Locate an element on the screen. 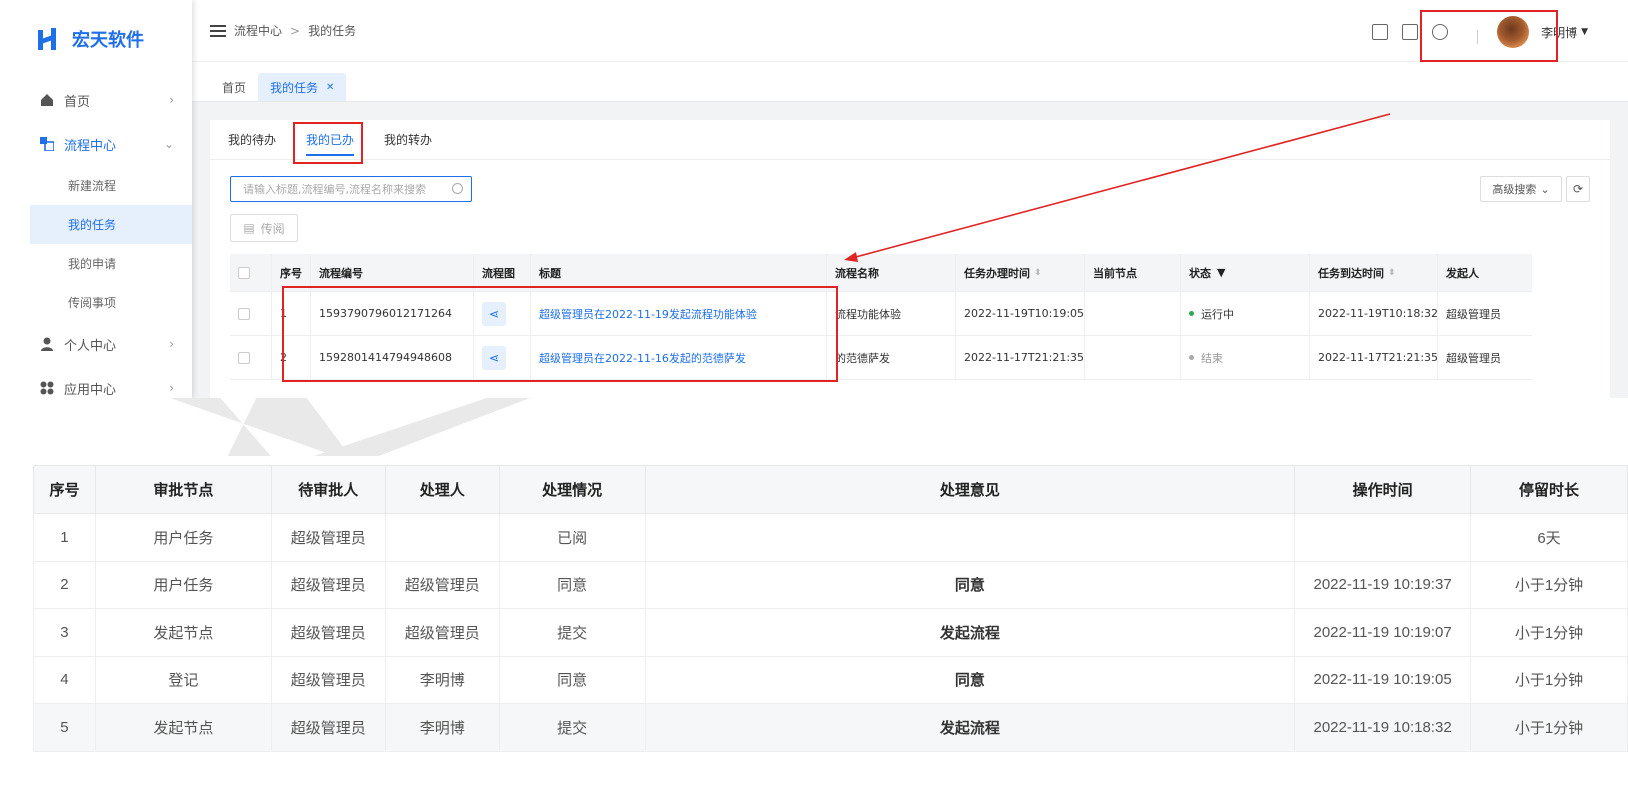 The image size is (1628, 801). message-icon is located at coordinates (1380, 32).